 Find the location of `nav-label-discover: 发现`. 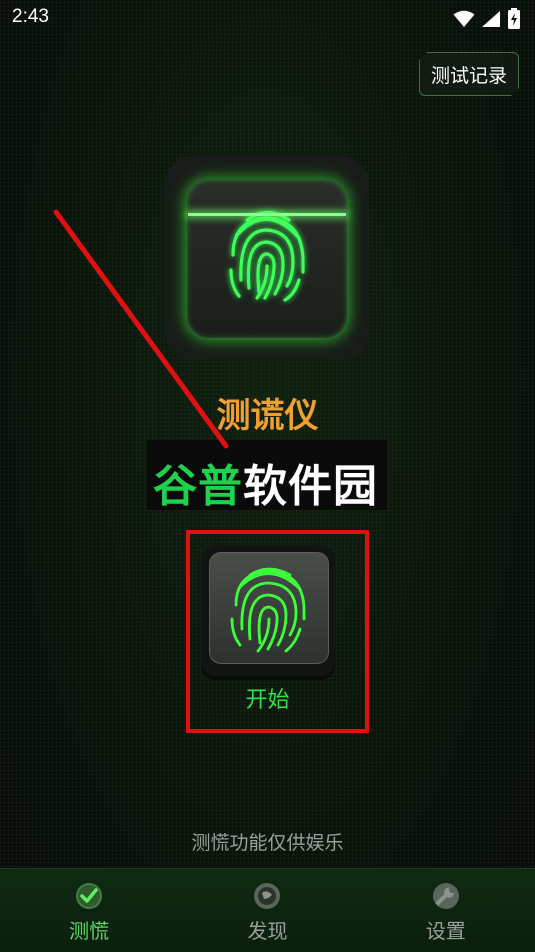

nav-label-discover: 发现 is located at coordinates (267, 931).